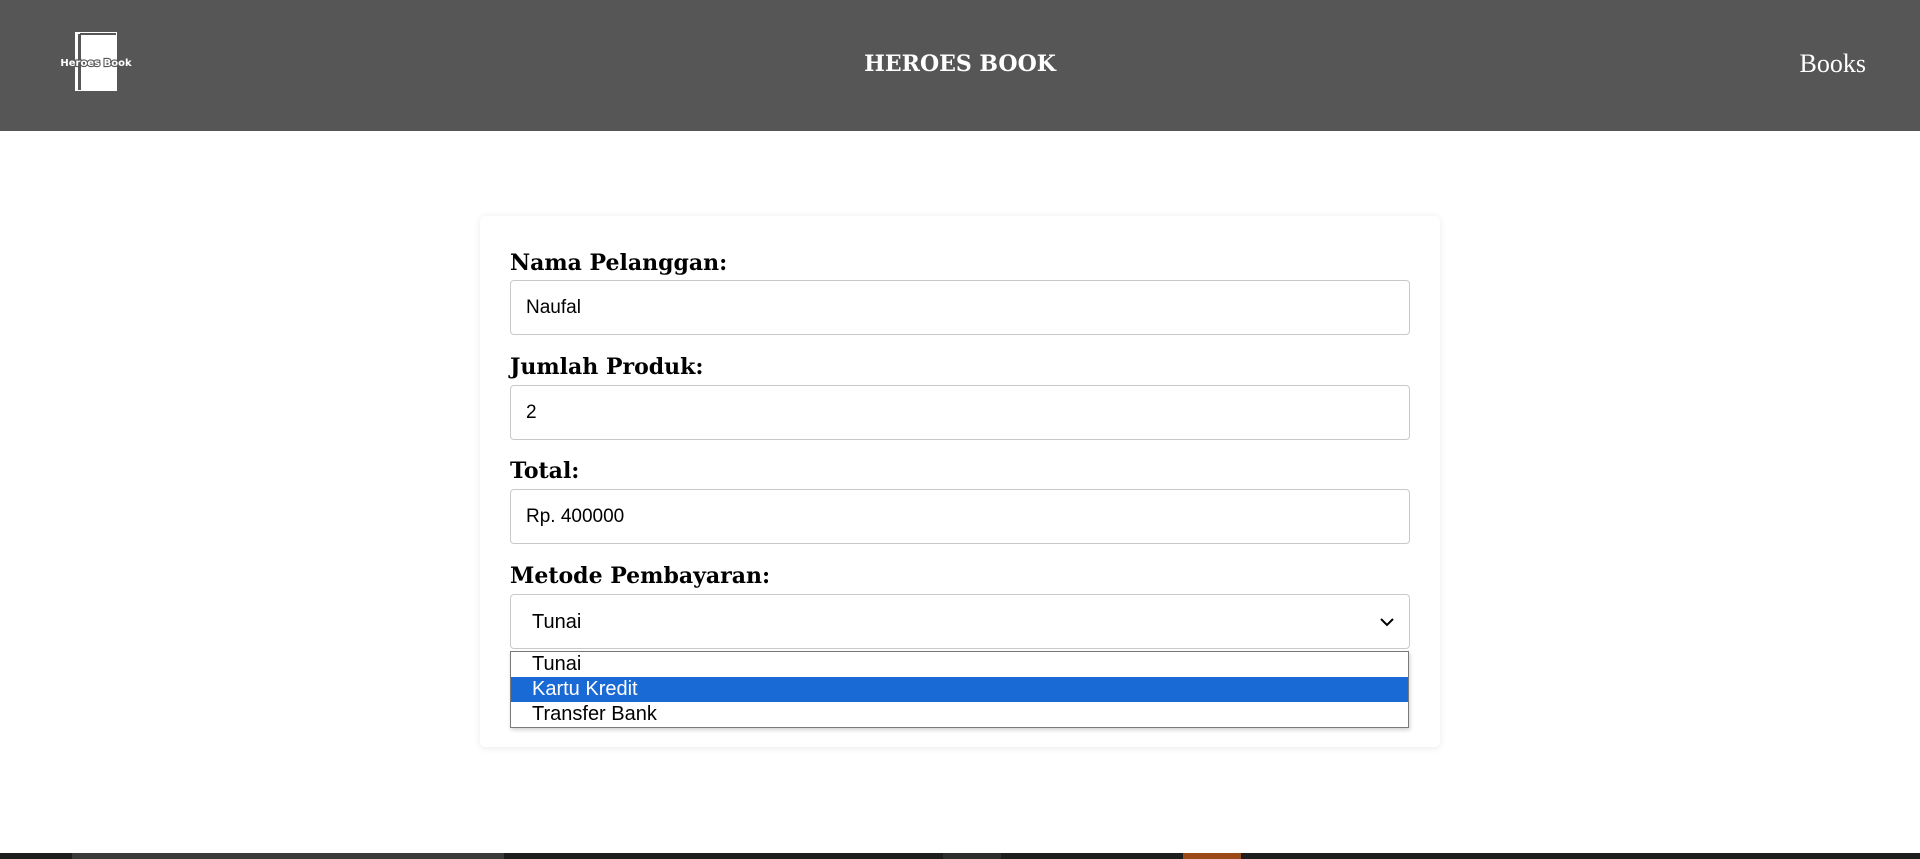  What do you see at coordinates (959, 714) in the screenshot?
I see `payment-option-transfer-bank: Transfer Bank` at bounding box center [959, 714].